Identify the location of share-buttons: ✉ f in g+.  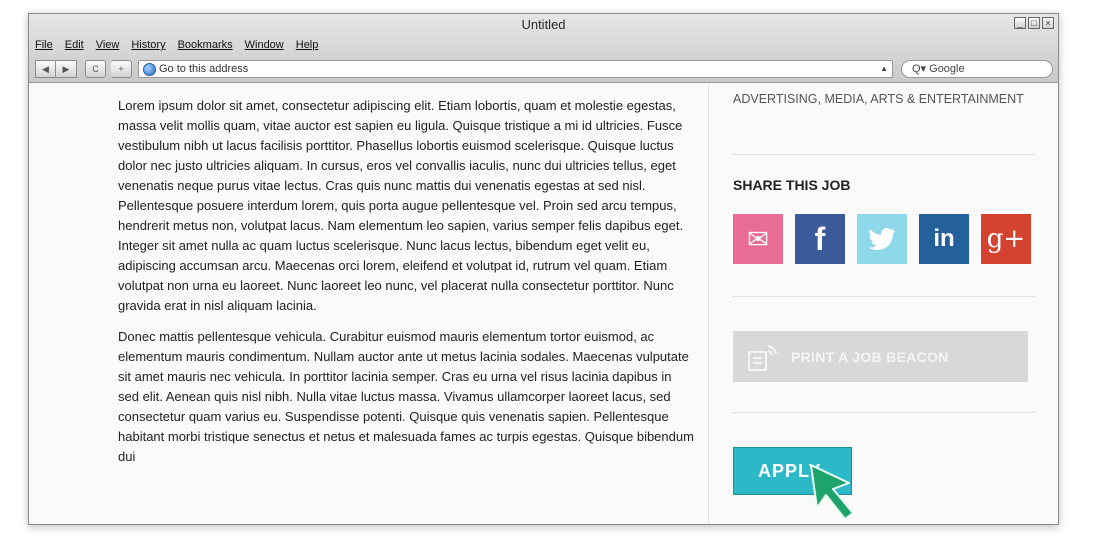
(882, 239).